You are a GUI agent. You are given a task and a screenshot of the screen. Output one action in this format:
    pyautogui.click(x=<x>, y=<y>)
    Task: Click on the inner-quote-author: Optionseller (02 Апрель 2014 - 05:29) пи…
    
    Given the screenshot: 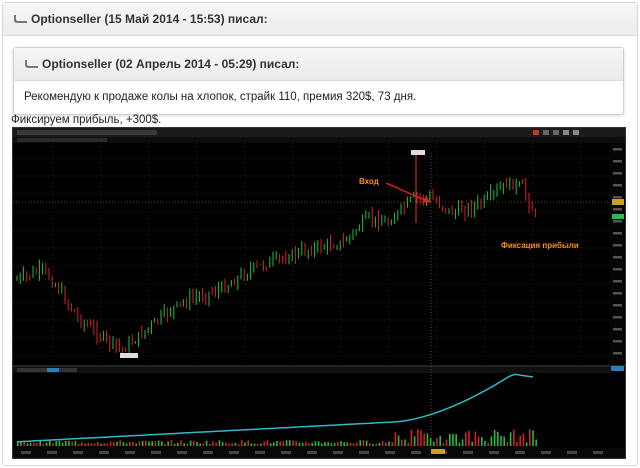 What is the action you would take?
    pyautogui.click(x=171, y=64)
    